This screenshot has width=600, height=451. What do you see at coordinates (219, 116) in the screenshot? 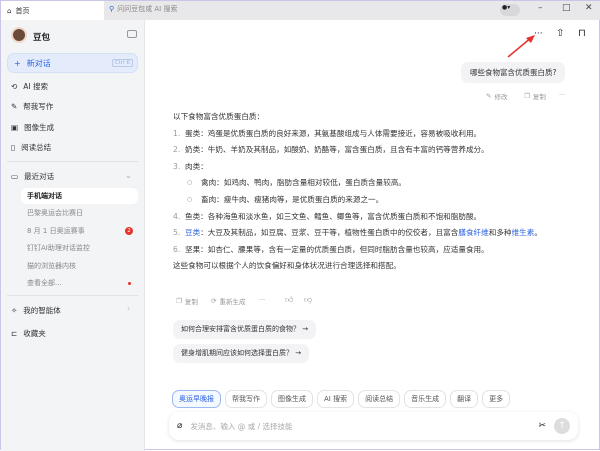
I see `answer-intro: 以下食物富含优质蛋白质：` at bounding box center [219, 116].